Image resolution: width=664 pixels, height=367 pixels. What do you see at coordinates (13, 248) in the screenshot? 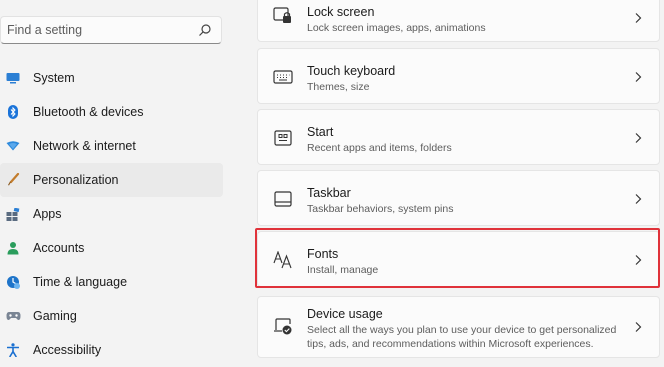
I see `accounts-icon` at bounding box center [13, 248].